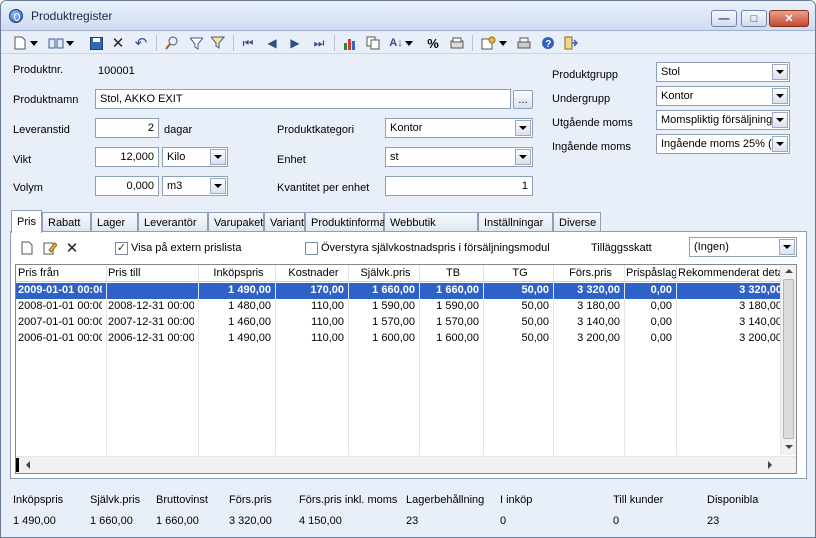 The image size is (816, 538). Describe the element at coordinates (524, 43) in the screenshot. I see `print-icon` at that location.